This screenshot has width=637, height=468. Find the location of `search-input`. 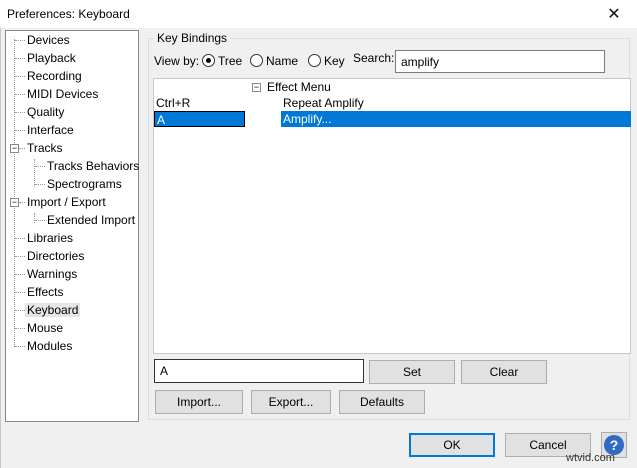

search-input is located at coordinates (500, 61).